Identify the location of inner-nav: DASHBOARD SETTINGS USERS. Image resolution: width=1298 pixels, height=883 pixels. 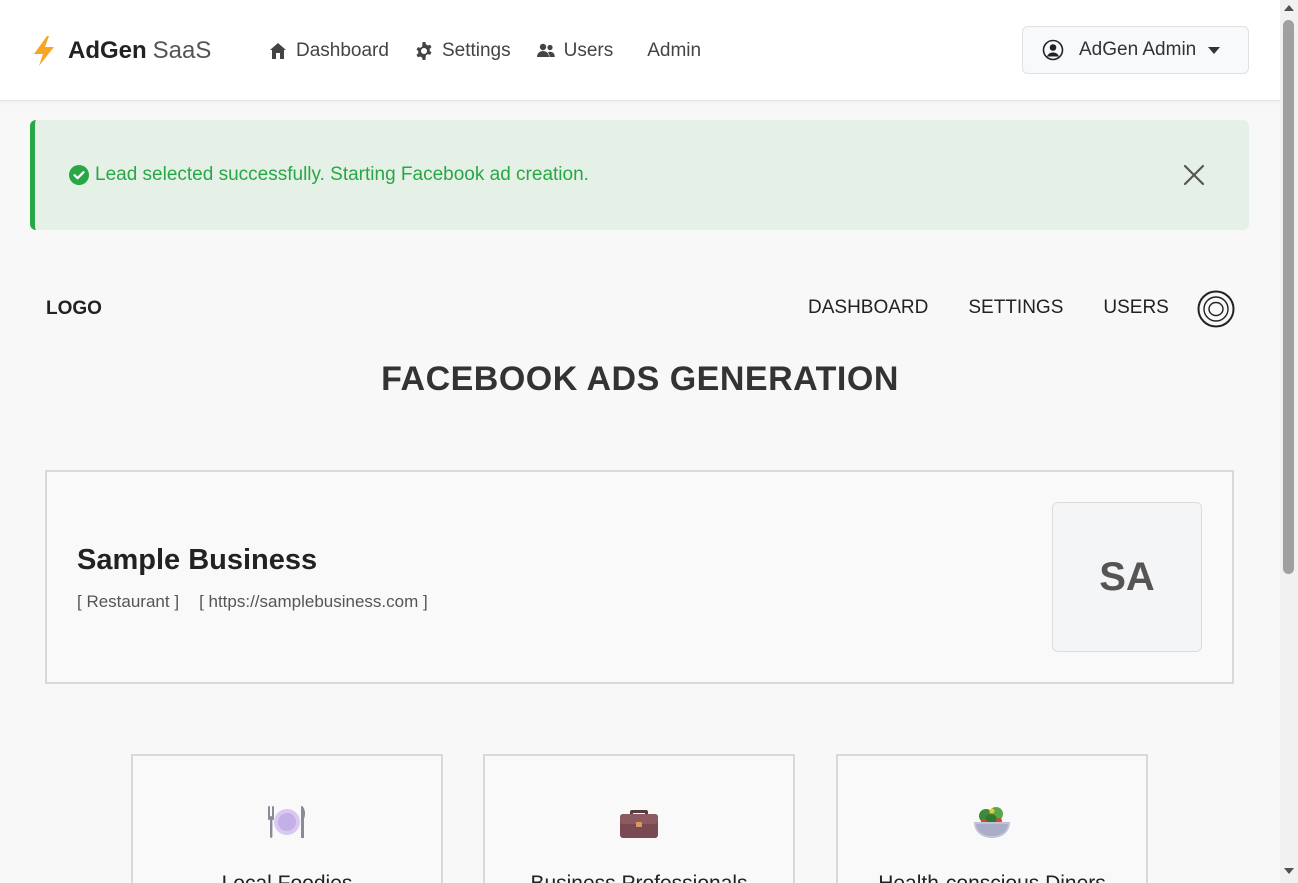
(1008, 308).